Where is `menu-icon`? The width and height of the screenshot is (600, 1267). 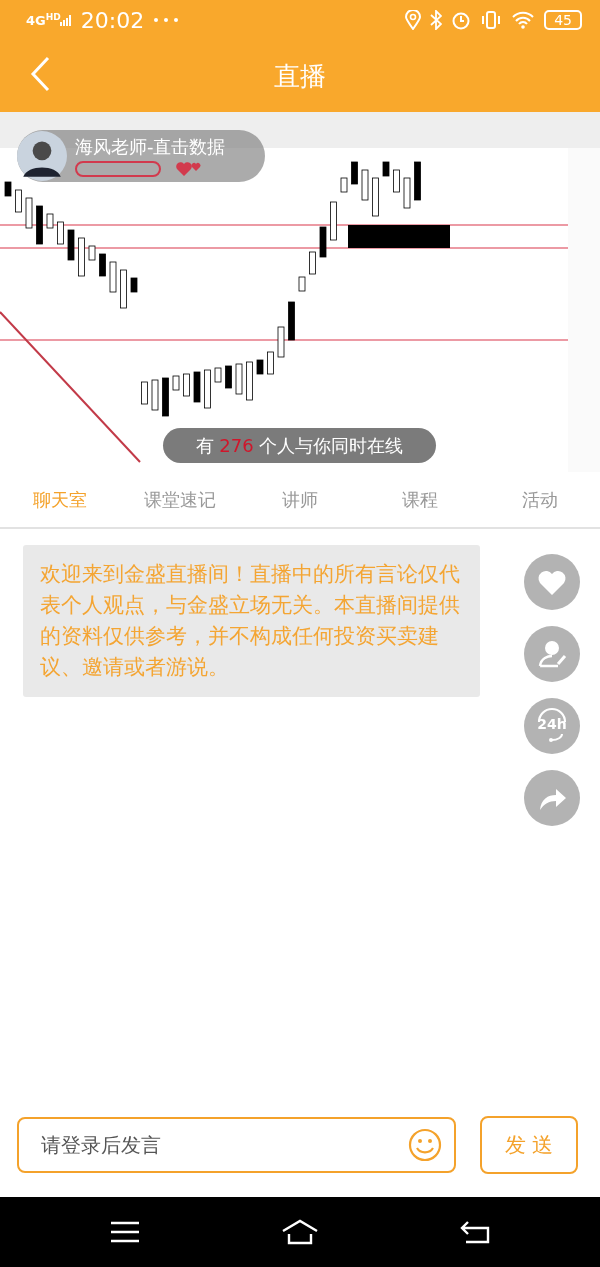 menu-icon is located at coordinates (125, 1232).